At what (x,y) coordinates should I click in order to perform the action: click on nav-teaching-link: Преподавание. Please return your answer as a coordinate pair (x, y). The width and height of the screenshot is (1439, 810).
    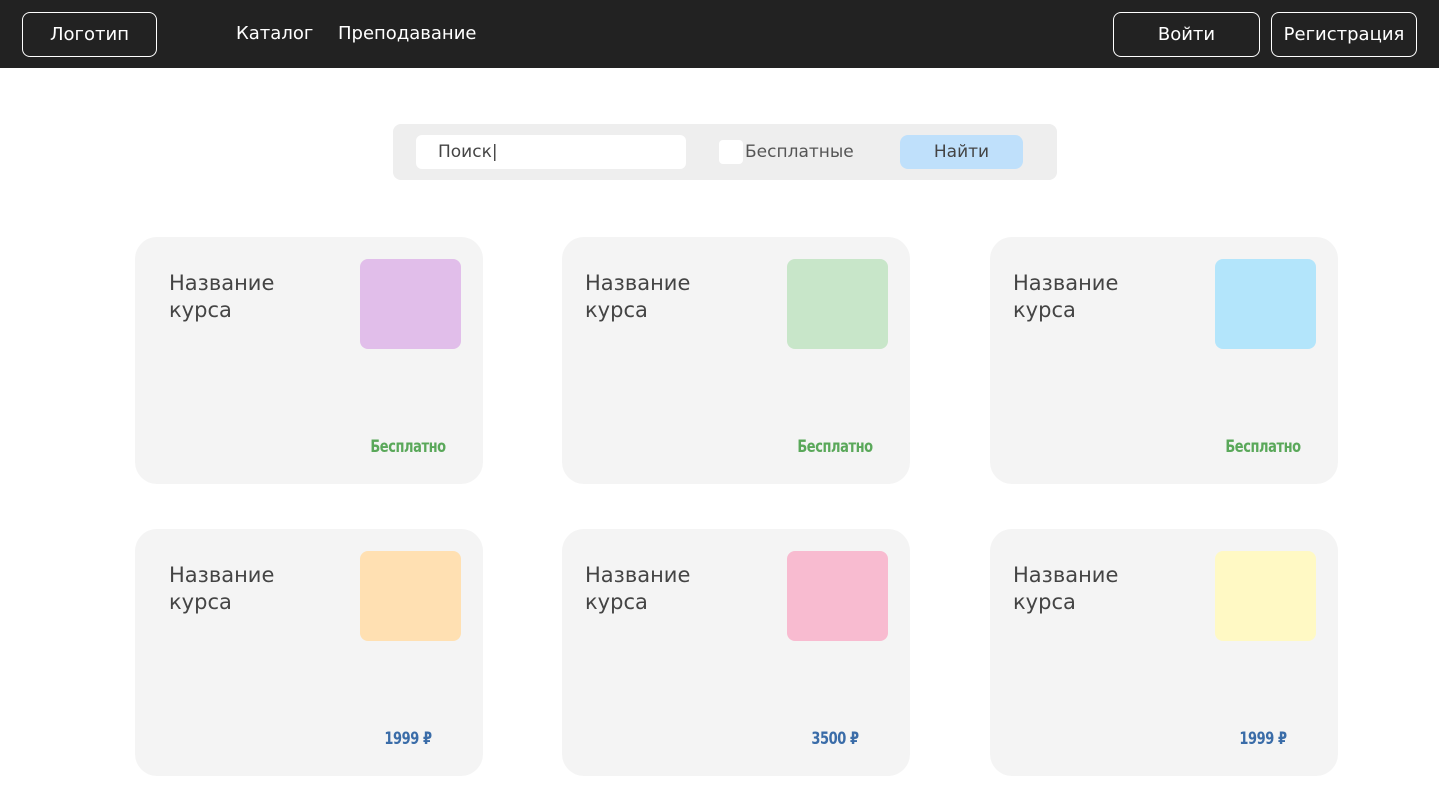
    Looking at the image, I should click on (407, 34).